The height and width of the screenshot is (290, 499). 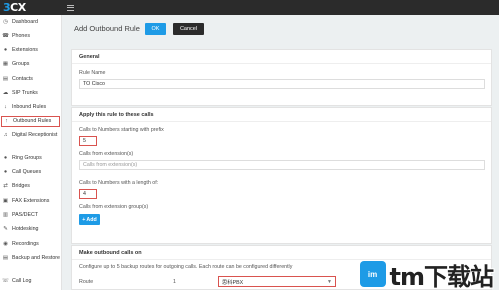 I want to click on recording-icon: ◉, so click(x=5, y=244).